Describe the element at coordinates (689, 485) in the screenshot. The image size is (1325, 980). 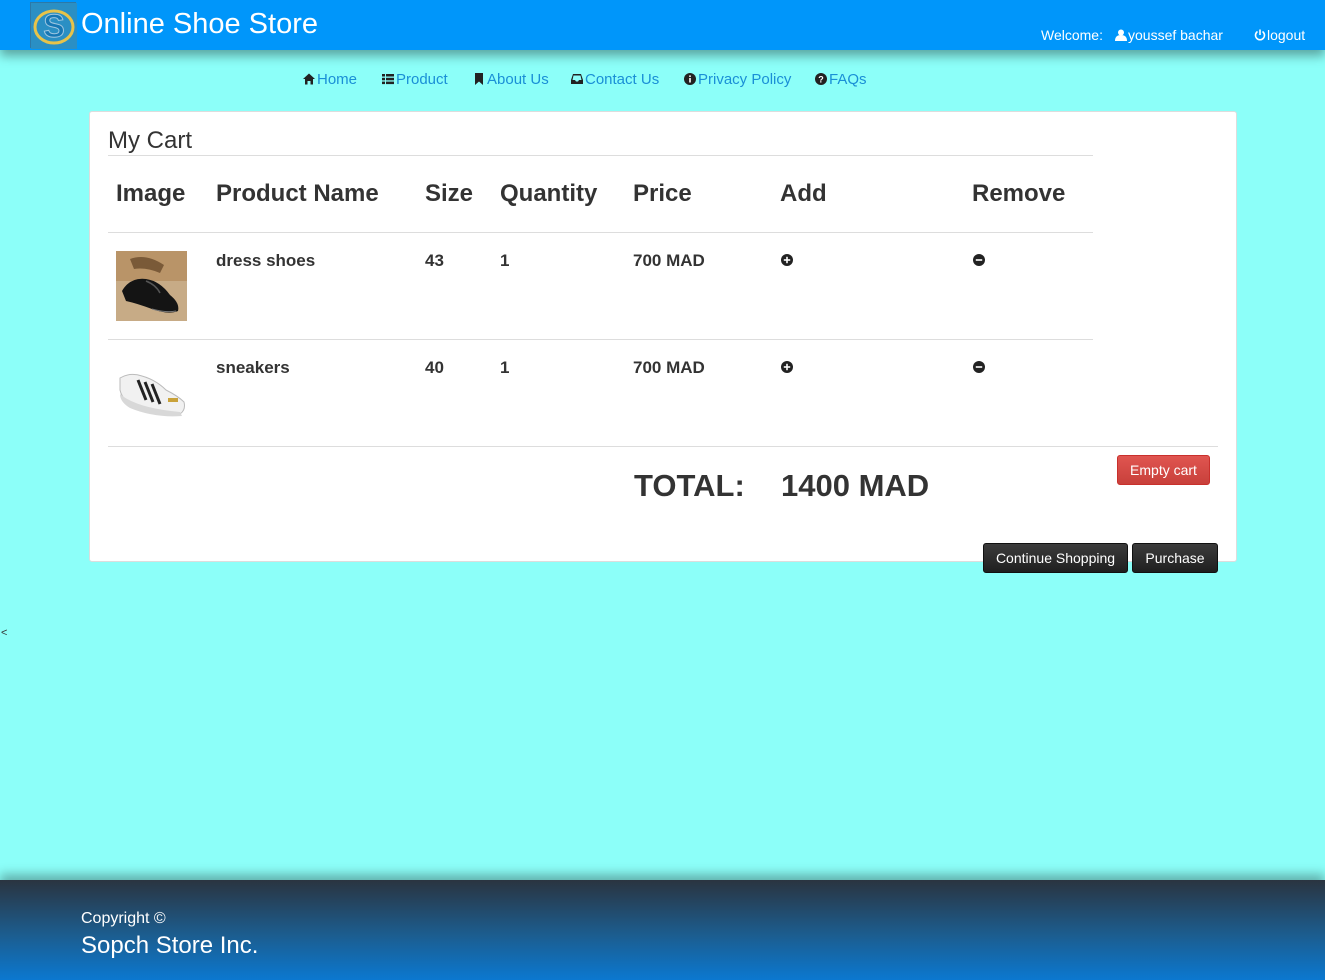
I see `total-label: TOTAL:` at that location.